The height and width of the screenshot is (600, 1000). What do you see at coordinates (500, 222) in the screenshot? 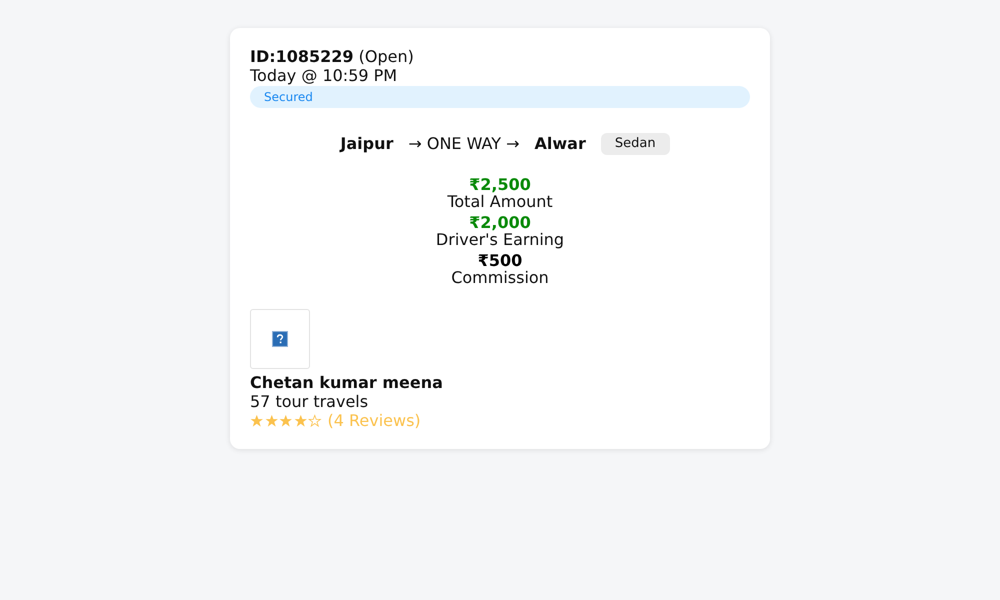
I see `amount-value: ₹2,000` at bounding box center [500, 222].